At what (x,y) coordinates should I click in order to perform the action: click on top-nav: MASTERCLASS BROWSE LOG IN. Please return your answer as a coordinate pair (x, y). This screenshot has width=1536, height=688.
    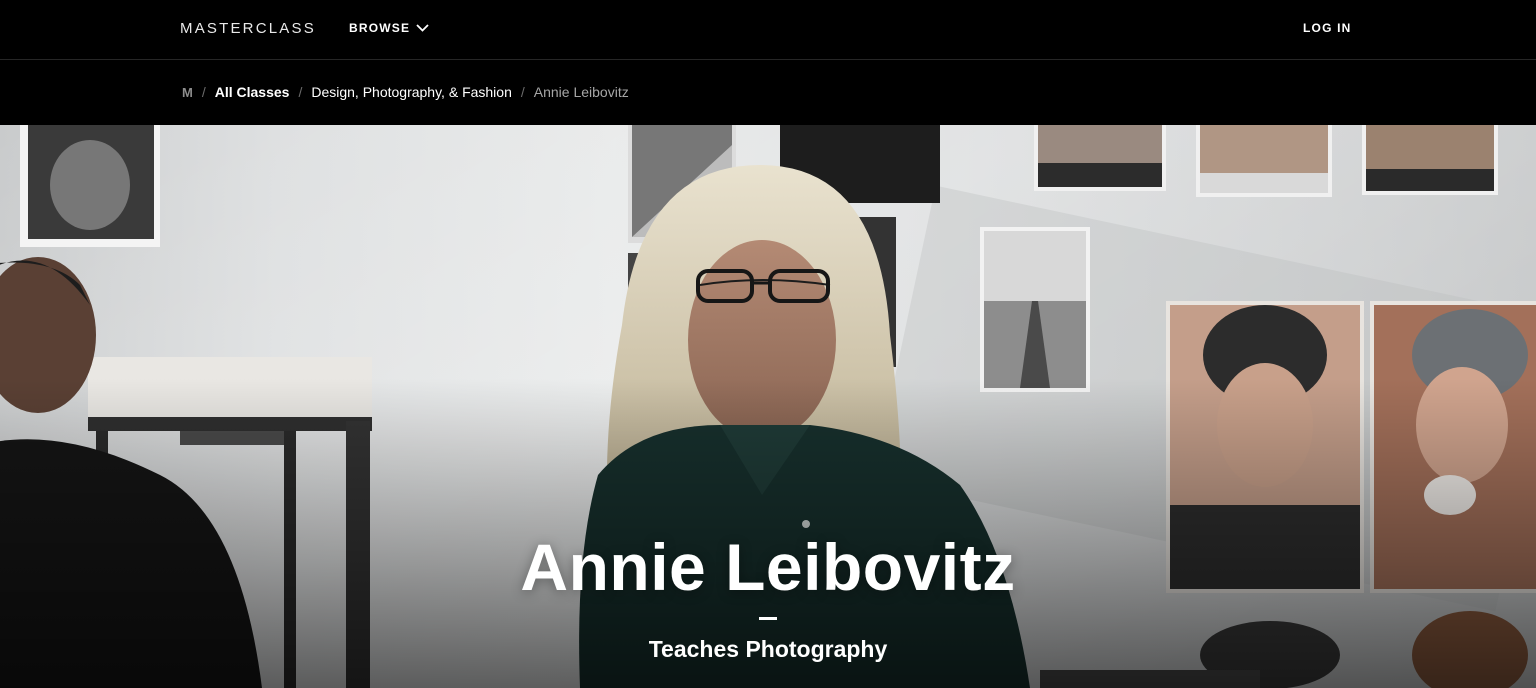
    Looking at the image, I should click on (768, 30).